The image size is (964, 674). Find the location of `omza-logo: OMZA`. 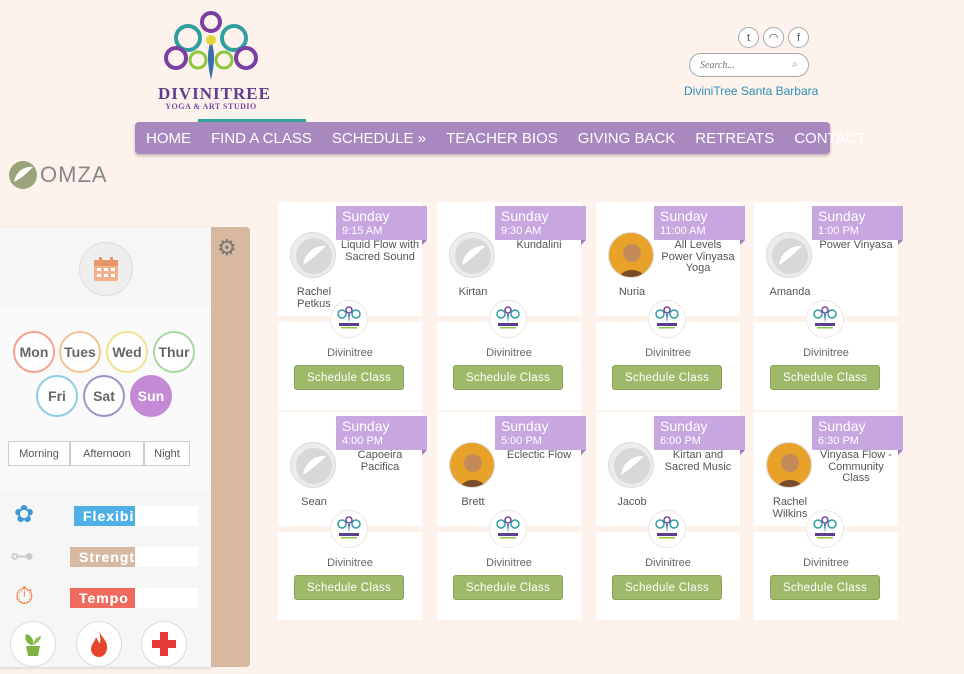

omza-logo: OMZA is located at coordinates (58, 175).